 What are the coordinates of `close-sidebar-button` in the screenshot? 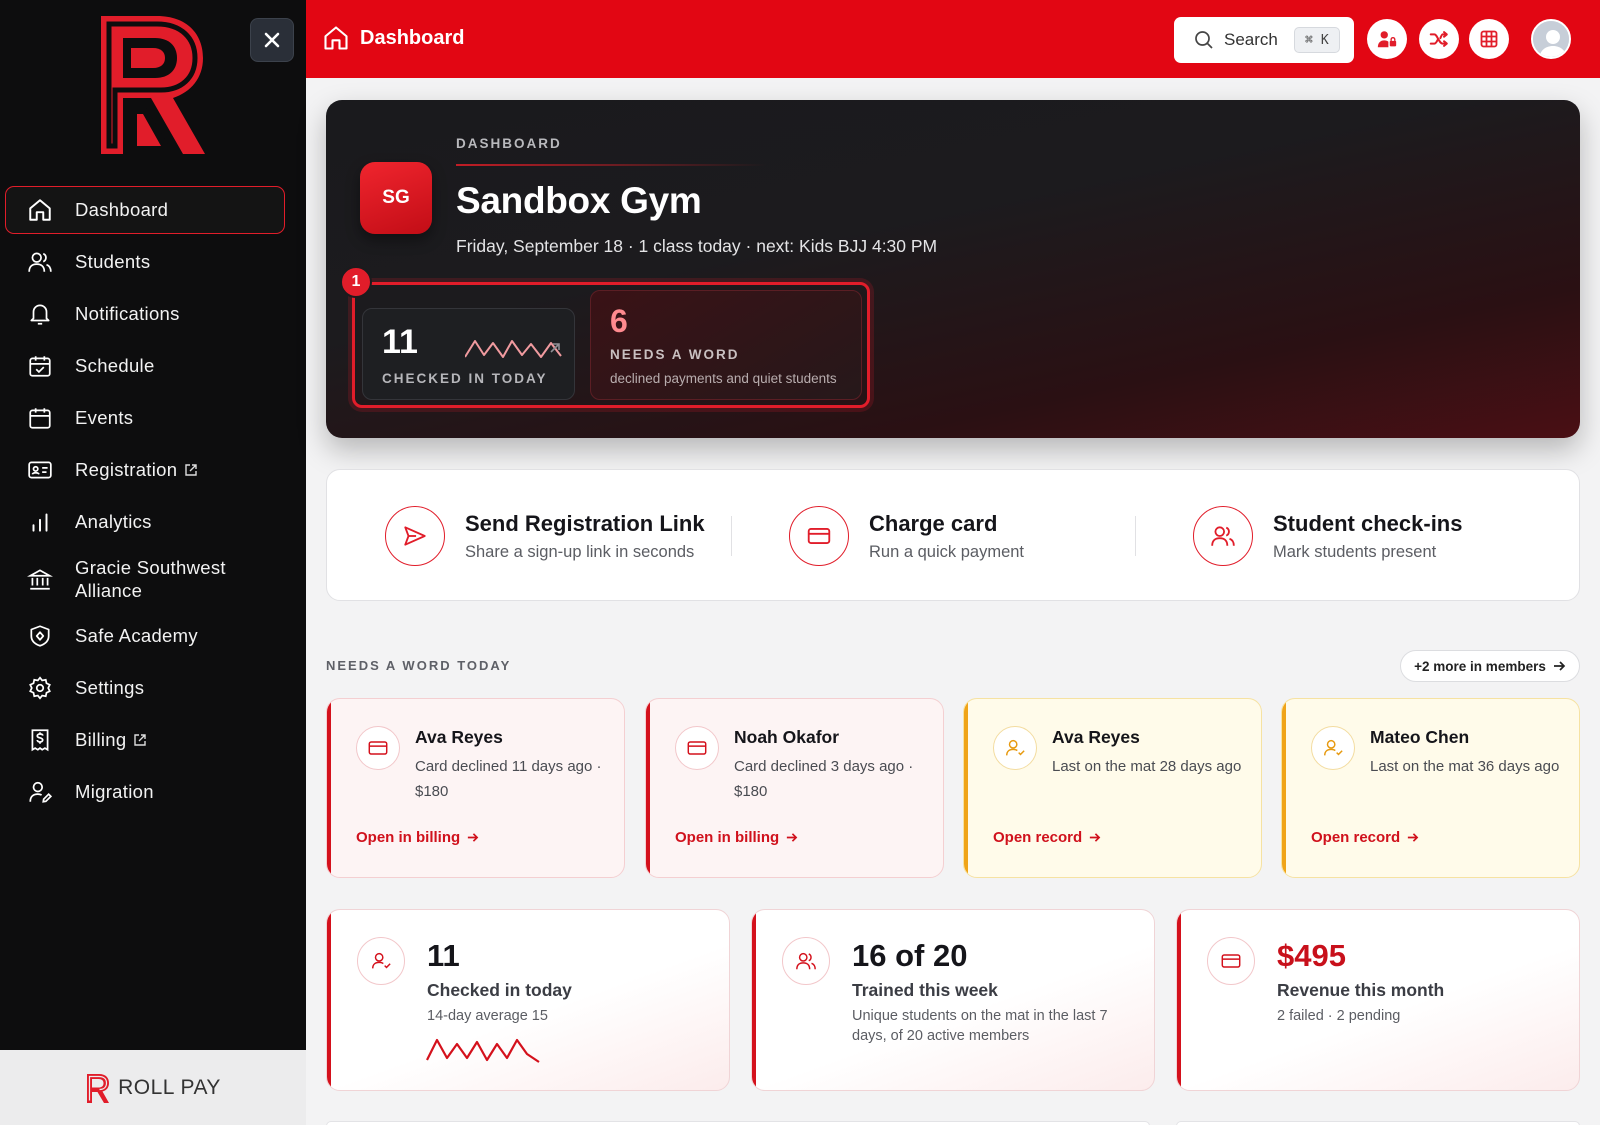 It's located at (272, 40).